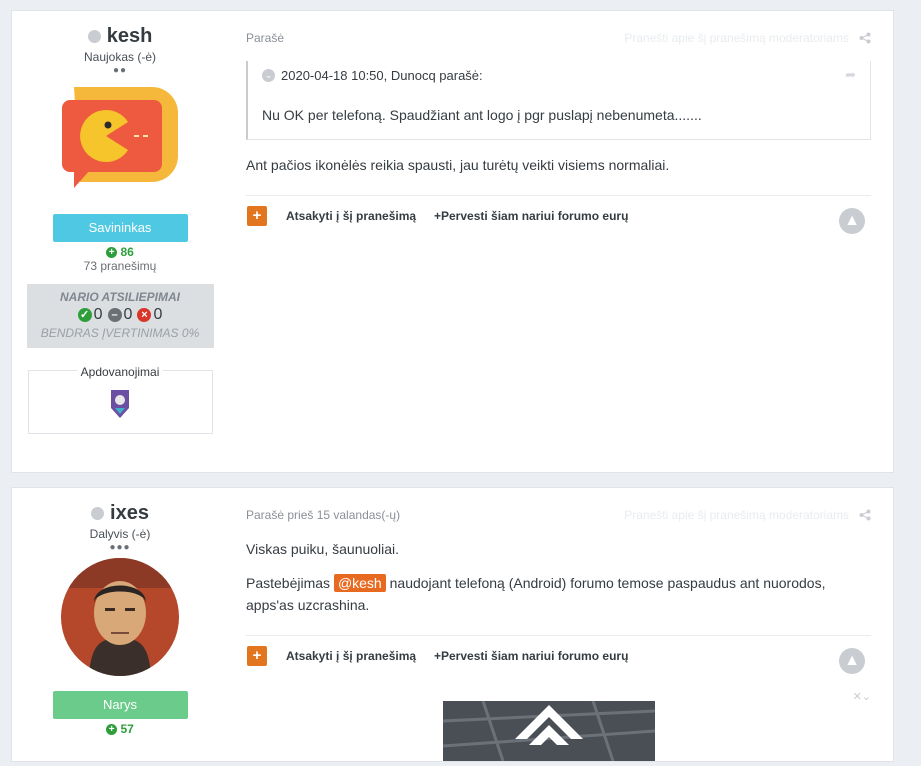  Describe the element at coordinates (120, 137) in the screenshot. I see `pacman-avatar-icon` at that location.